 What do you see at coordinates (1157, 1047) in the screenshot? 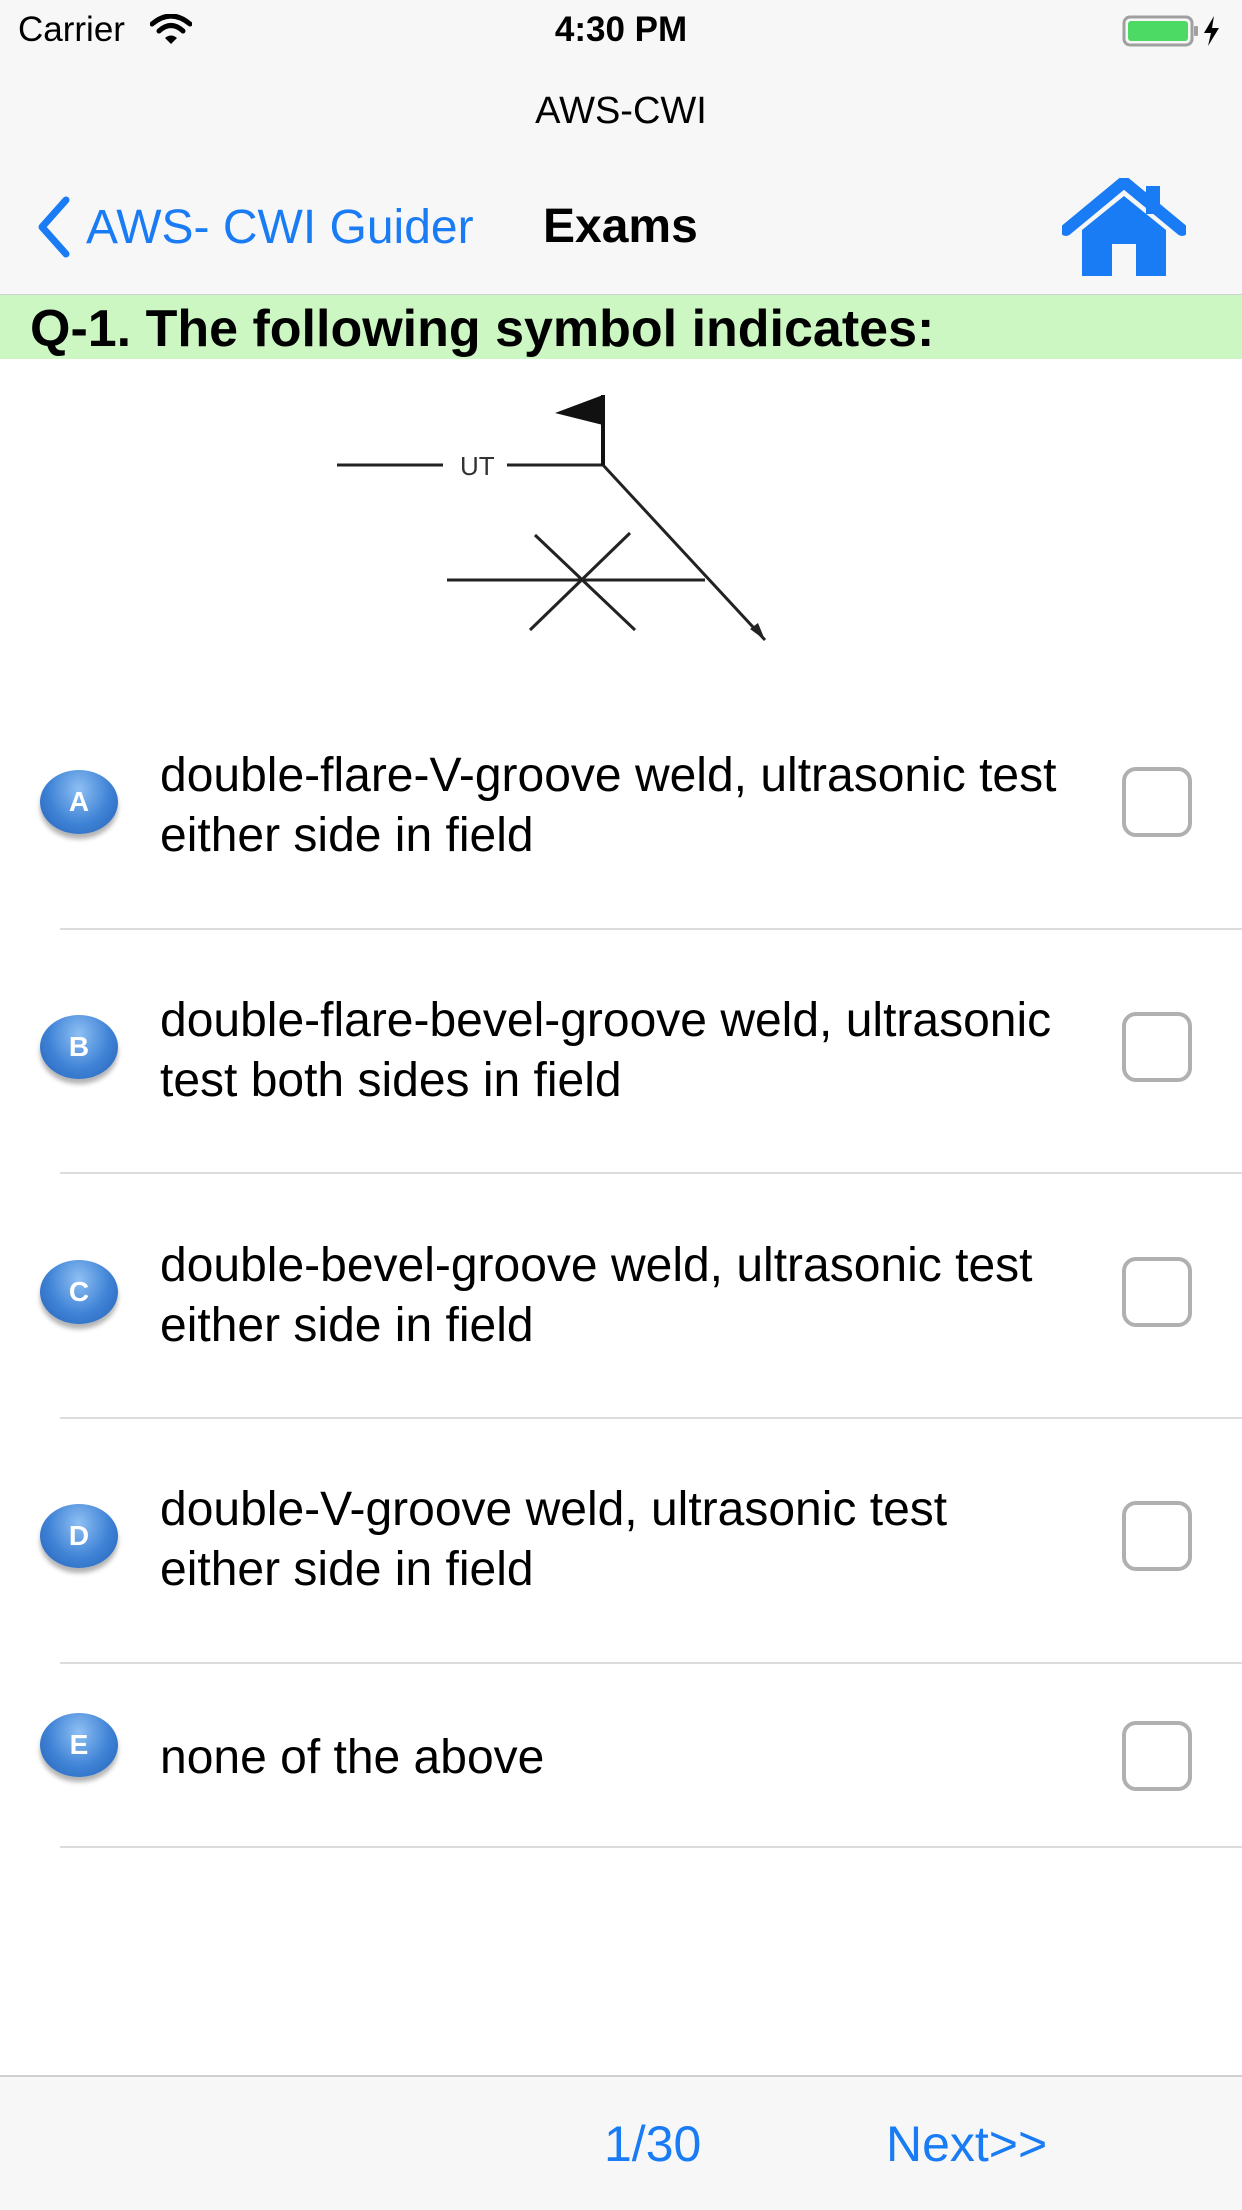
I see `option-b-checkbox` at bounding box center [1157, 1047].